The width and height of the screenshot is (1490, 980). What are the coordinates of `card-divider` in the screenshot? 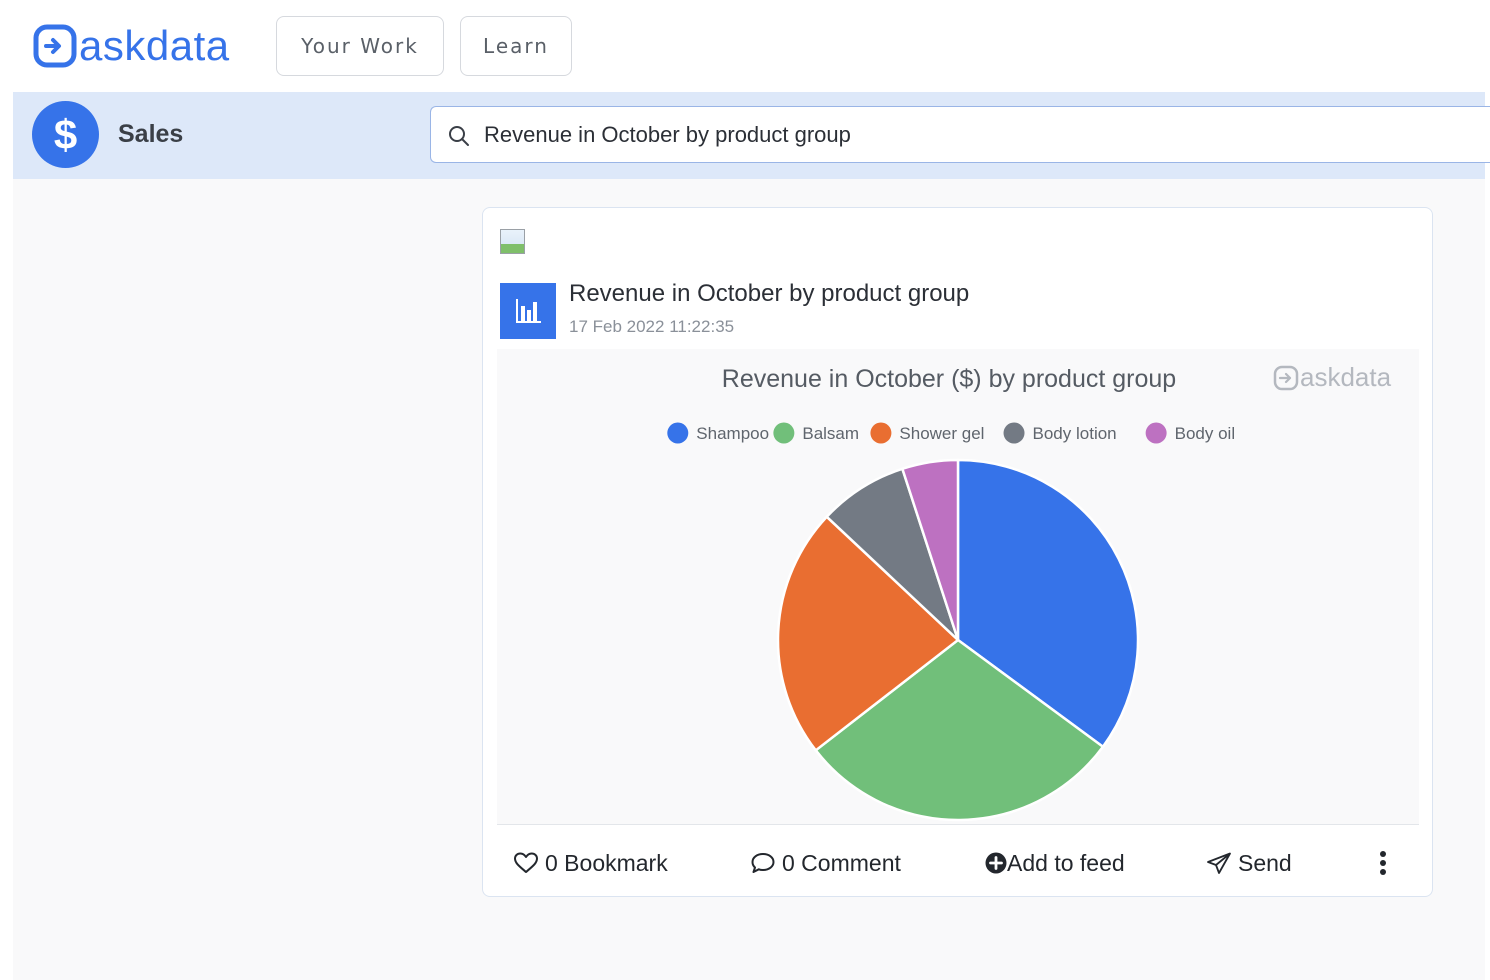 It's located at (958, 824).